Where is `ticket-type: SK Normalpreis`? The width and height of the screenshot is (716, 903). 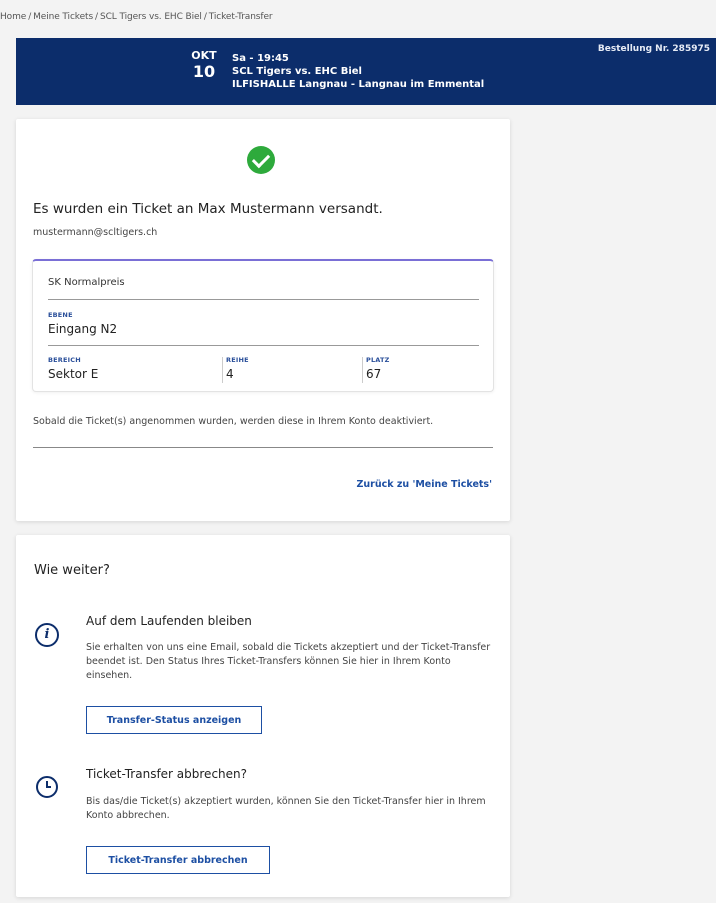 ticket-type: SK Normalpreis is located at coordinates (86, 282).